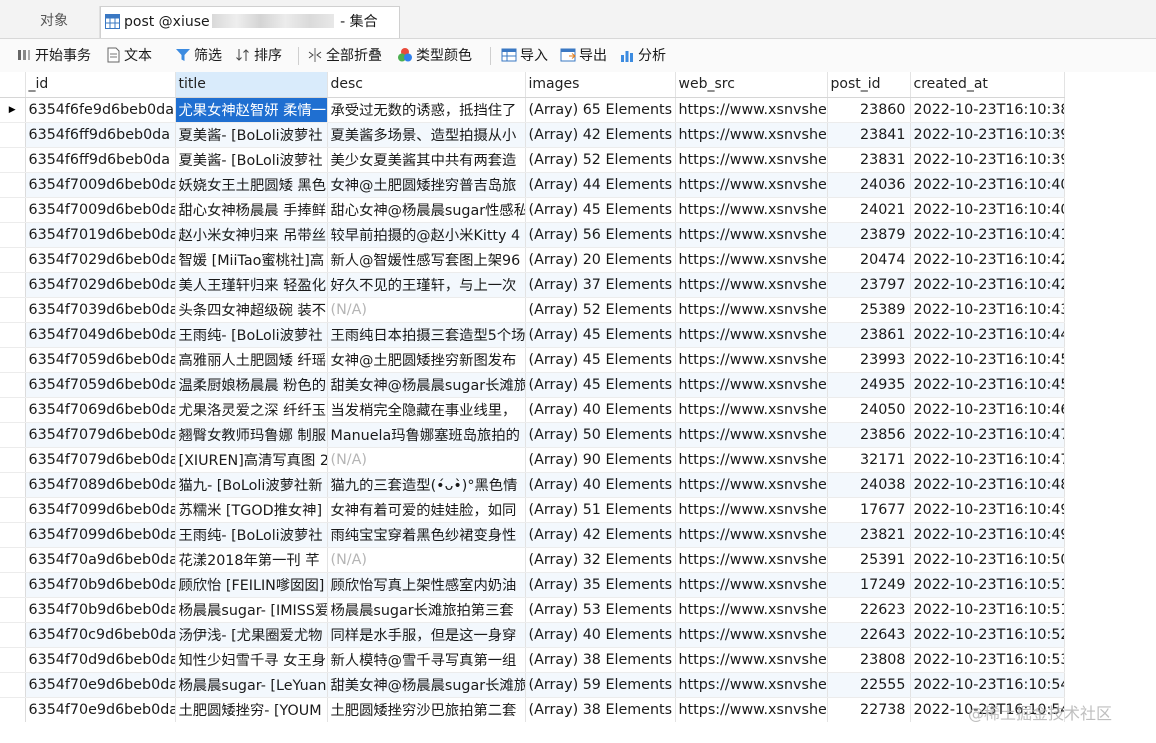 This screenshot has height=743, width=1156. What do you see at coordinates (869, 235) in the screenshot?
I see `cell-post-id: 23879` at bounding box center [869, 235].